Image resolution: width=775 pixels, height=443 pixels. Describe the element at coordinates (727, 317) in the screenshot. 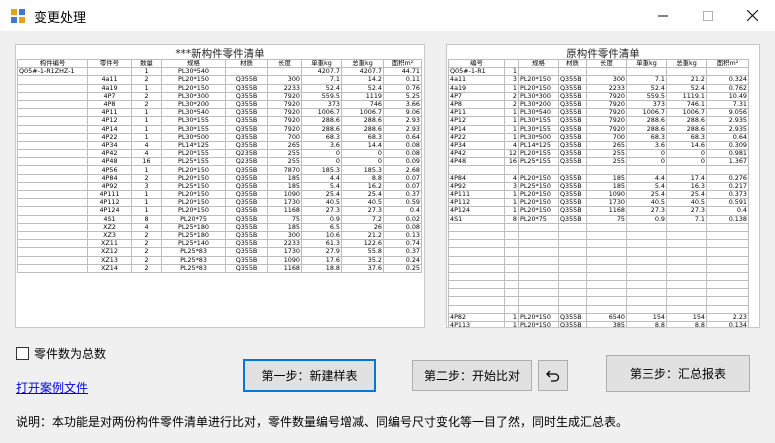

I see `table-cell: 2.23` at that location.